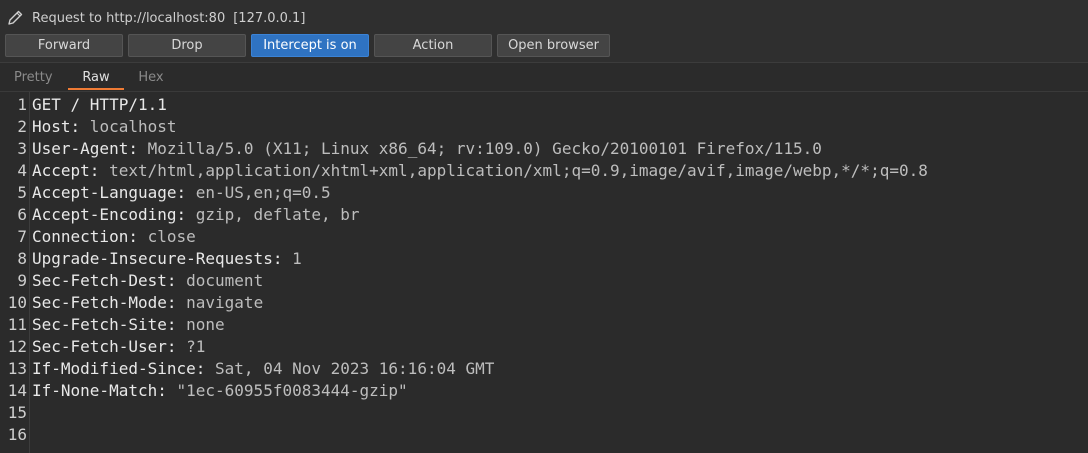 This screenshot has width=1088, height=453. Describe the element at coordinates (17, 390) in the screenshot. I see `line-number: 14` at that location.